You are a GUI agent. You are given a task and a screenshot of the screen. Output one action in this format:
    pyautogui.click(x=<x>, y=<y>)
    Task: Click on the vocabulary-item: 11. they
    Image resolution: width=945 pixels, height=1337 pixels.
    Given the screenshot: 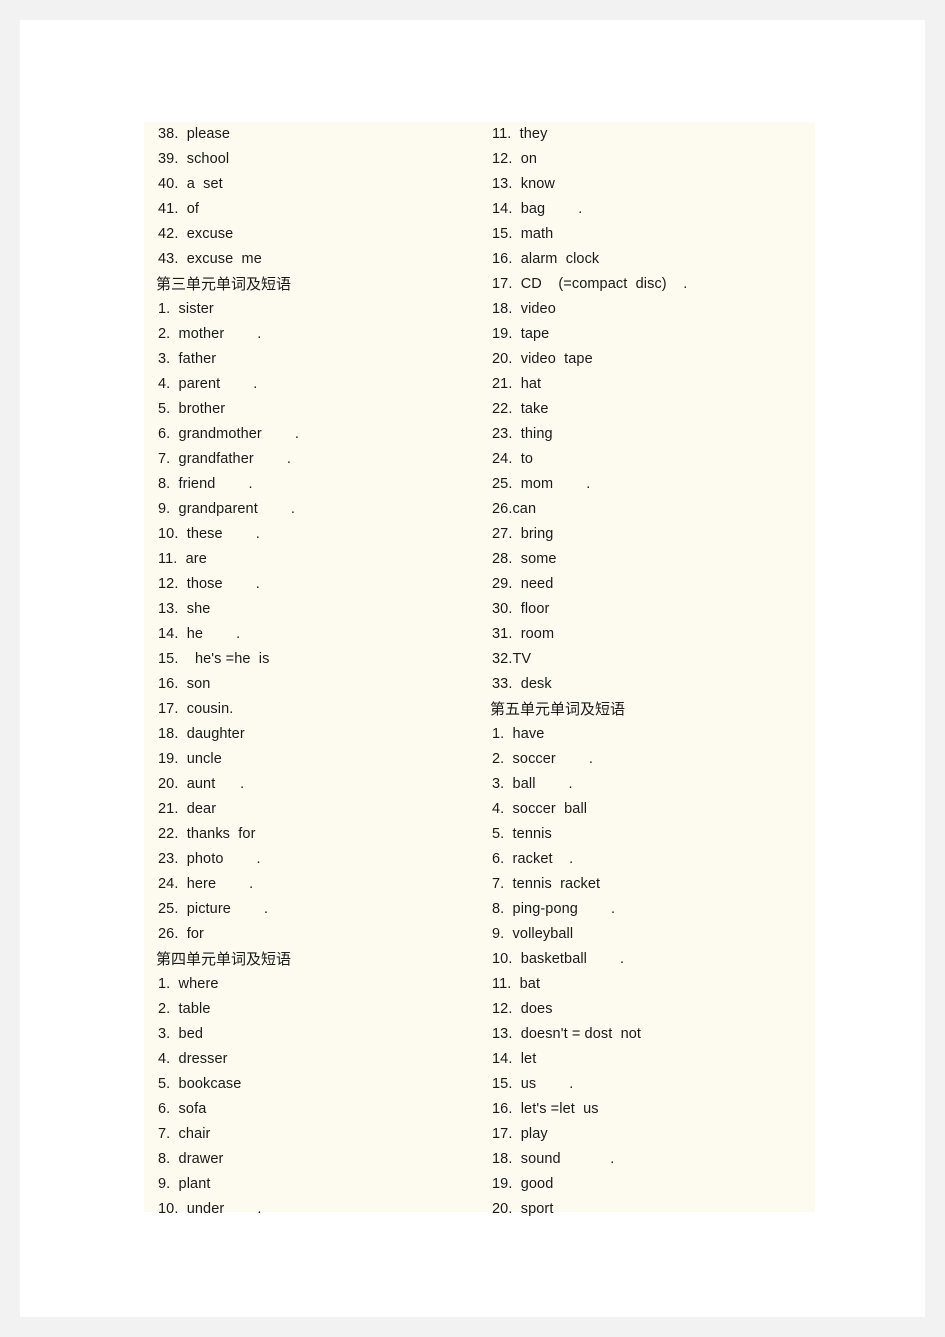 What is the action you would take?
    pyautogui.click(x=520, y=134)
    